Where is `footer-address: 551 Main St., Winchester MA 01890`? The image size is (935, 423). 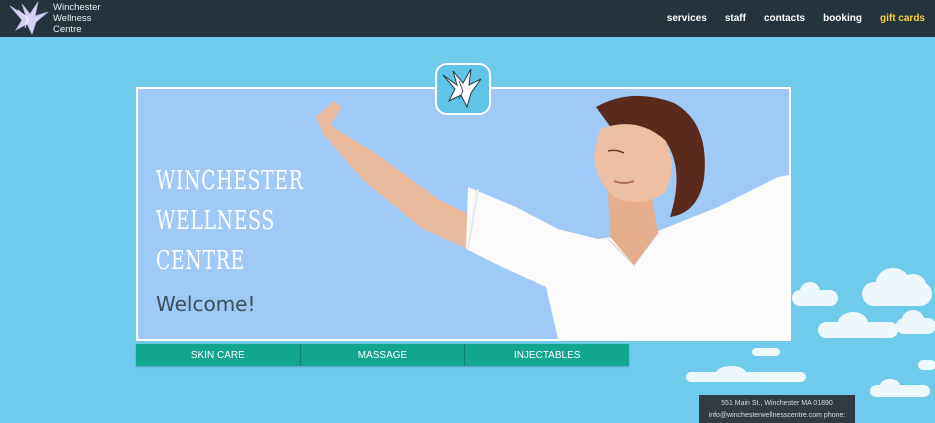 footer-address: 551 Main St., Winchester MA 01890 is located at coordinates (777, 403).